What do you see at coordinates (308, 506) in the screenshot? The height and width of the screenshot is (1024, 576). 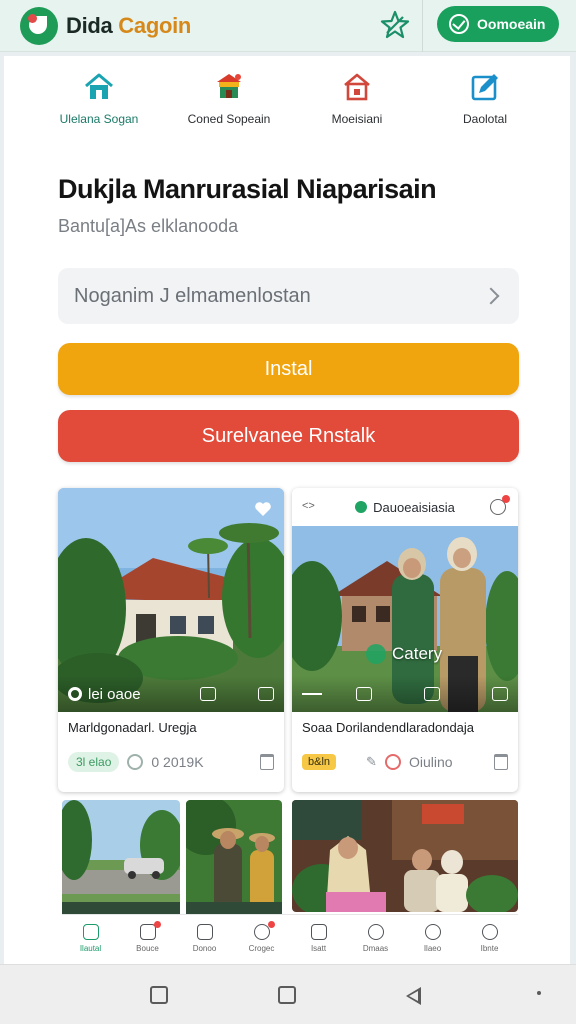 I see `code-icon: <>` at bounding box center [308, 506].